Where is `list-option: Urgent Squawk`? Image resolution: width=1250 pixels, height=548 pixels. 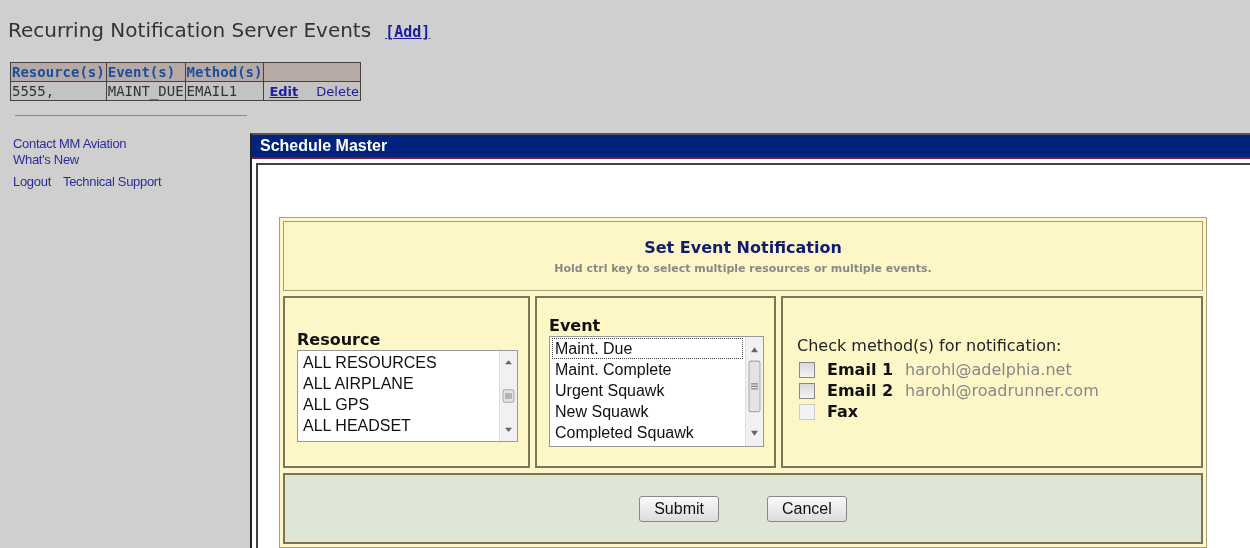
list-option: Urgent Squawk is located at coordinates (647, 390).